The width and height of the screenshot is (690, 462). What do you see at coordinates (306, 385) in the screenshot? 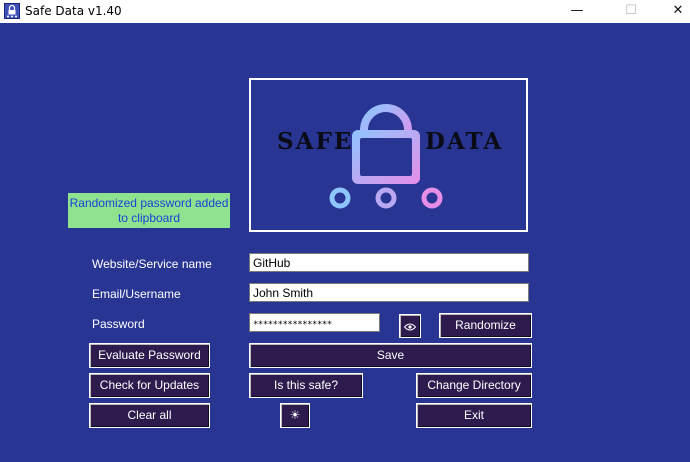
I see `is-this-safe-button: Is this safe?` at bounding box center [306, 385].